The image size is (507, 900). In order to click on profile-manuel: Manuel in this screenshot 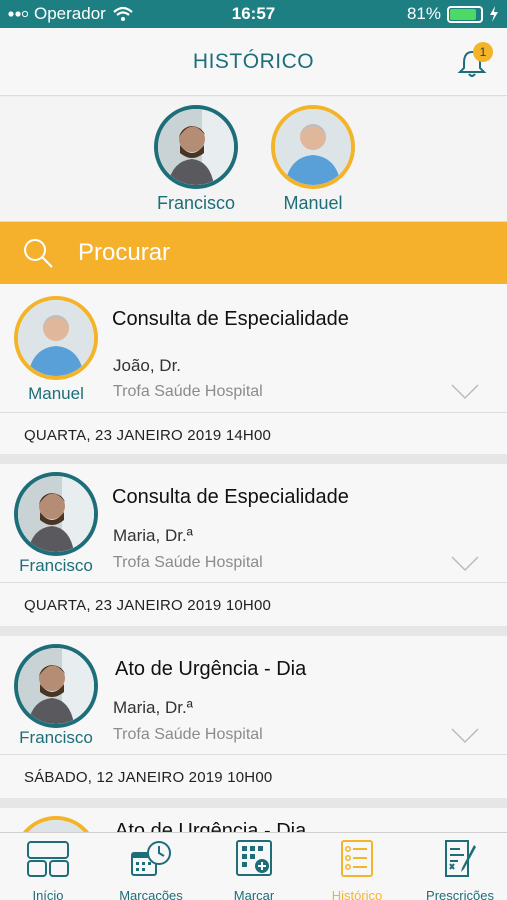, I will do `click(313, 159)`.